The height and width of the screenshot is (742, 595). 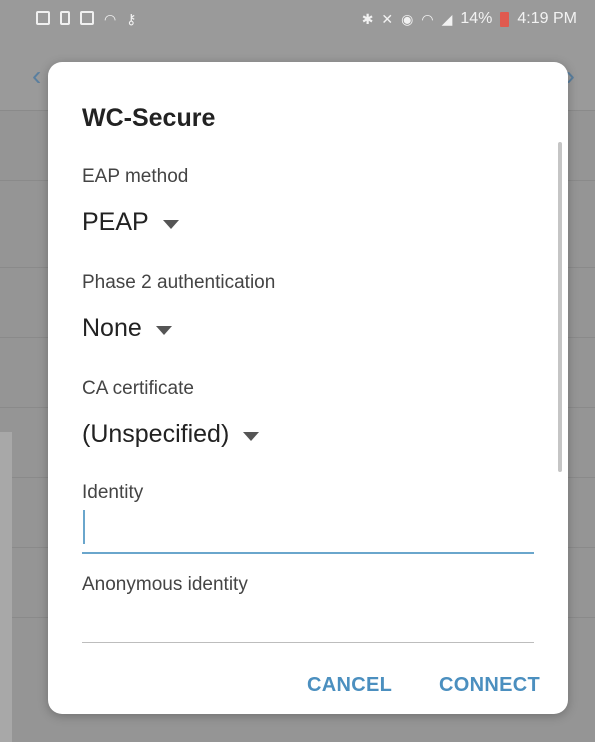 I want to click on alarm-icon: ◉, so click(x=407, y=18).